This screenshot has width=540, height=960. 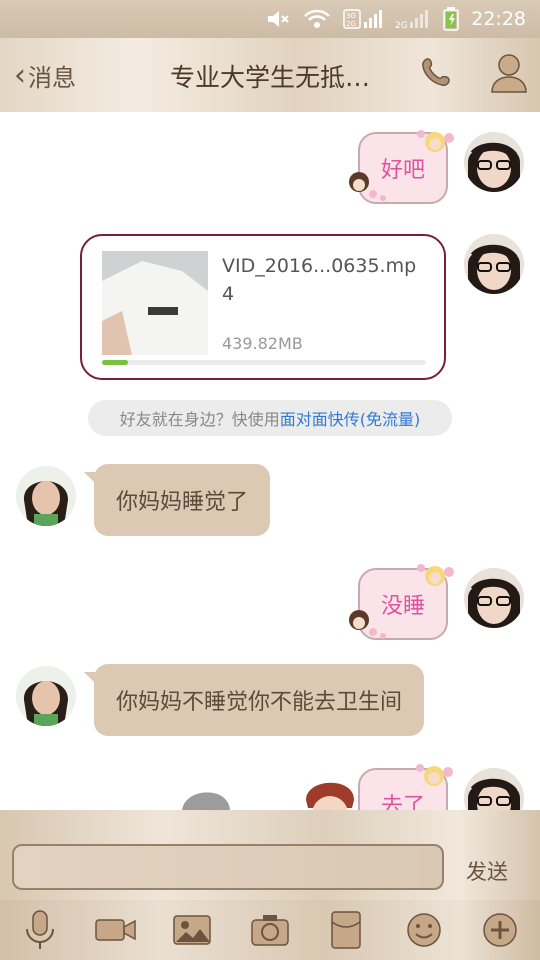 I want to click on message-text: 你妈妈不睡觉你不能去卫生间, so click(x=259, y=702).